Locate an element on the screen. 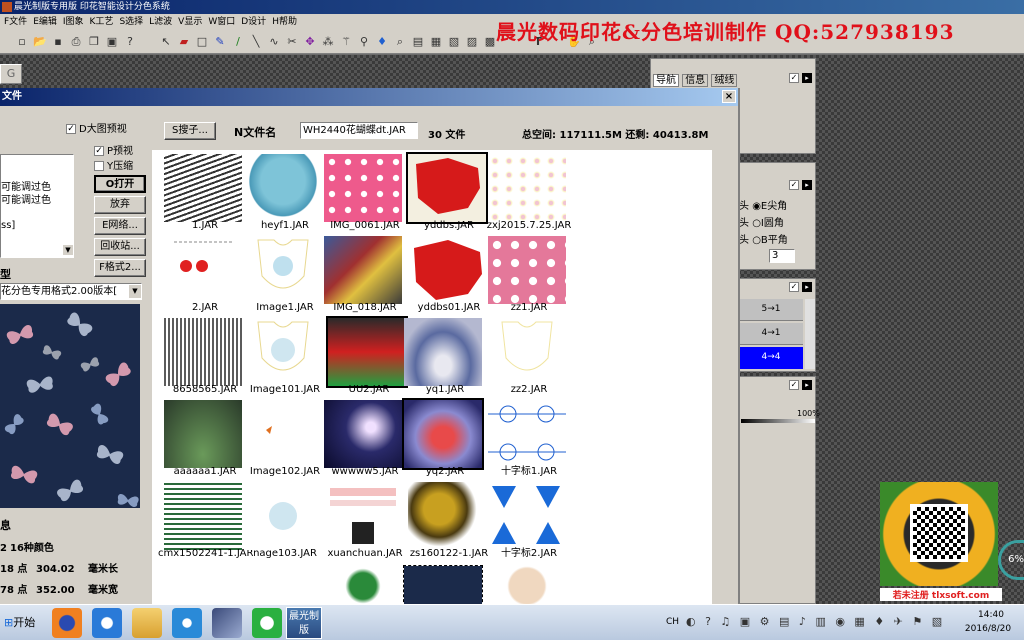 The image size is (1024, 640). file-item: yddbs.JAR is located at coordinates (447, 192).